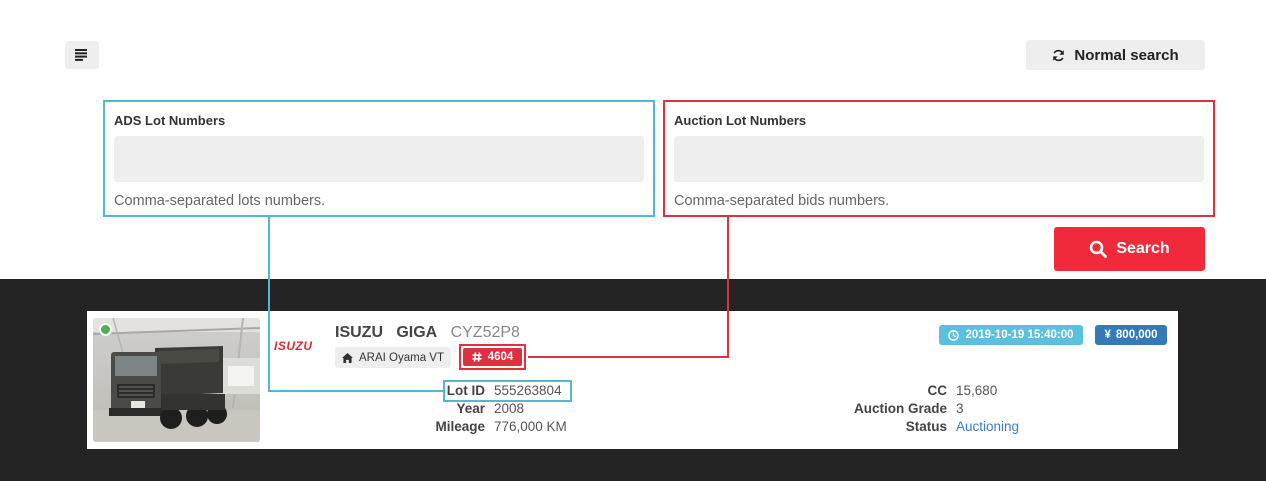  Describe the element at coordinates (498, 304) in the screenshot. I see `annotation-connectors` at that location.